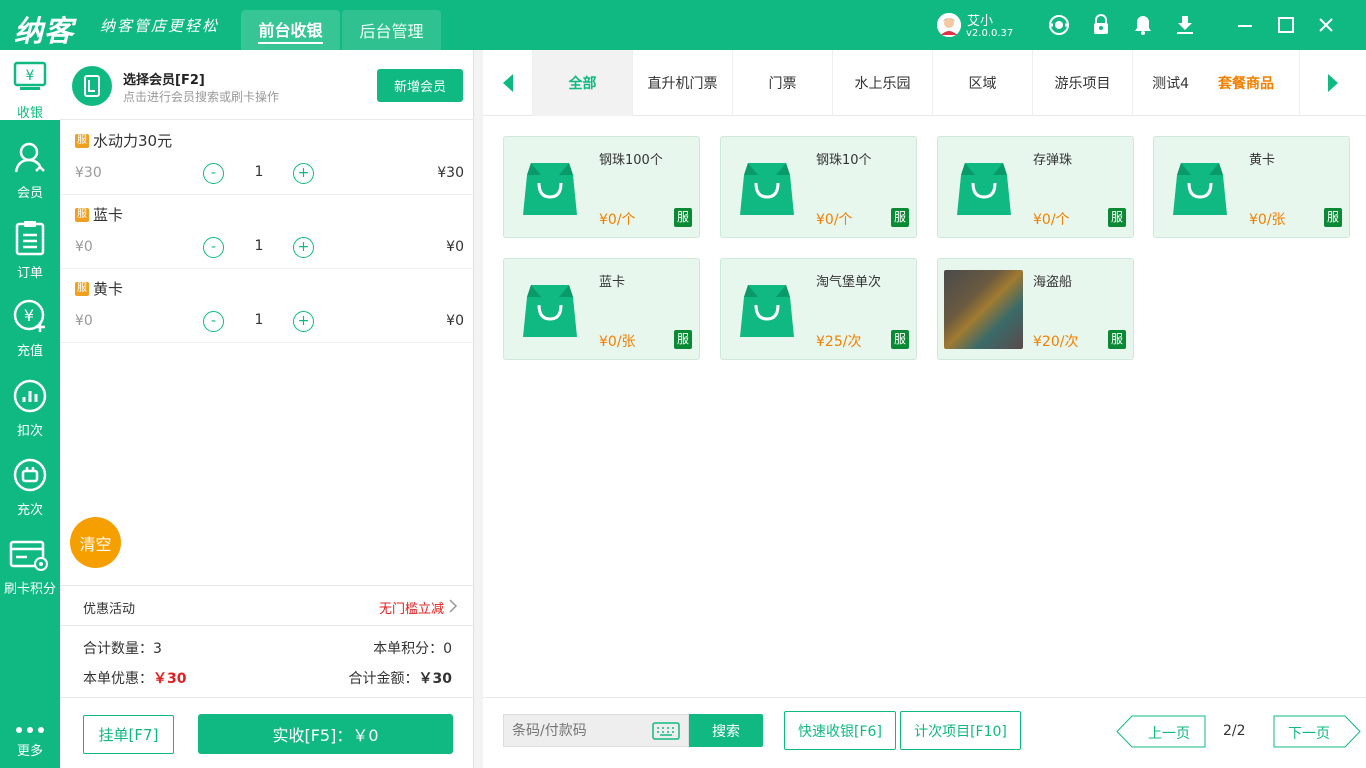 The height and width of the screenshot is (768, 1366). Describe the element at coordinates (420, 85) in the screenshot. I see `add-member-button: 新增会员` at that location.